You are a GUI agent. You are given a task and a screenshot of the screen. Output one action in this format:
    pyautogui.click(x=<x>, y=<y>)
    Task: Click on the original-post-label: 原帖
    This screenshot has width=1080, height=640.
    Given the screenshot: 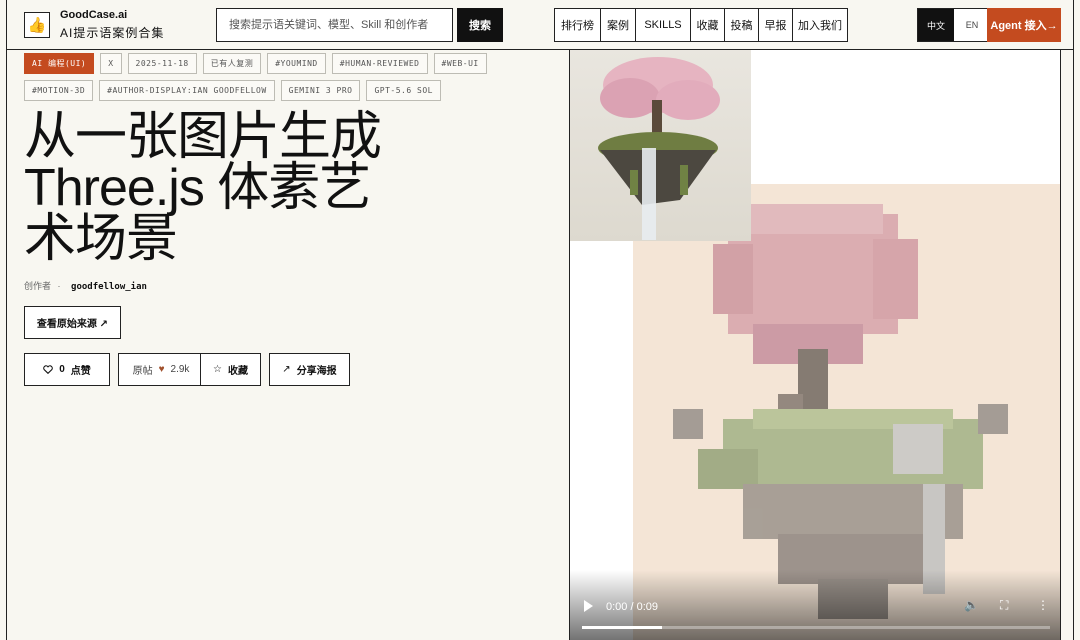 What is the action you would take?
    pyautogui.click(x=142, y=371)
    